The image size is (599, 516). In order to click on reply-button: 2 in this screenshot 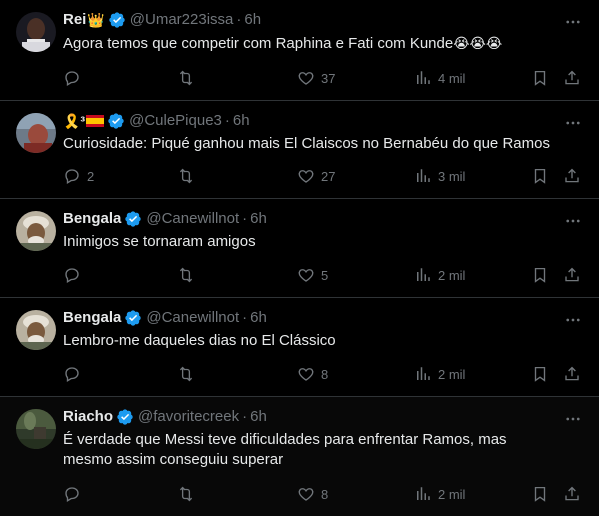, I will do `click(78, 176)`.